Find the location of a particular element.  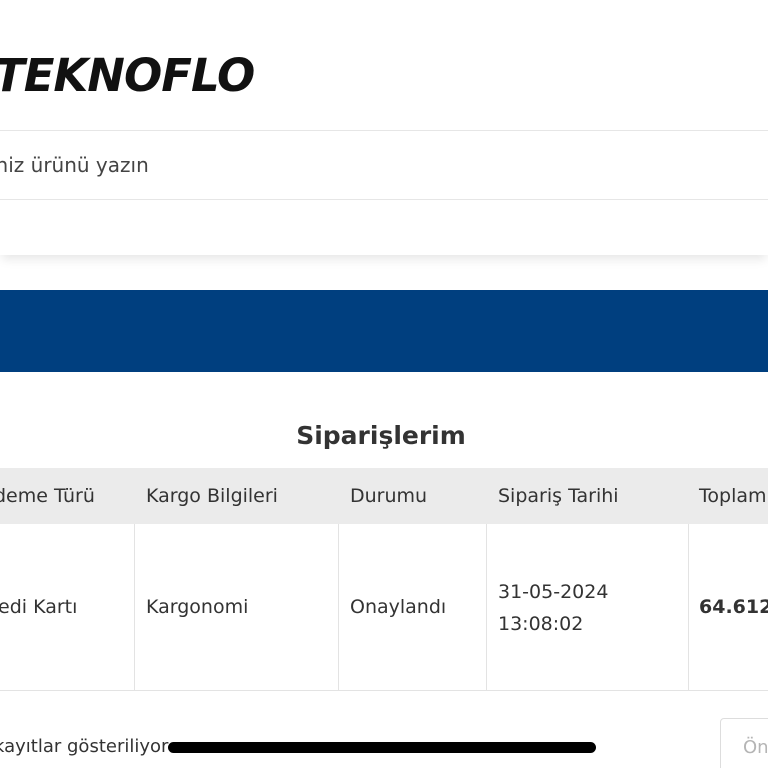

cell-total: 64.612 is located at coordinates (733, 607).